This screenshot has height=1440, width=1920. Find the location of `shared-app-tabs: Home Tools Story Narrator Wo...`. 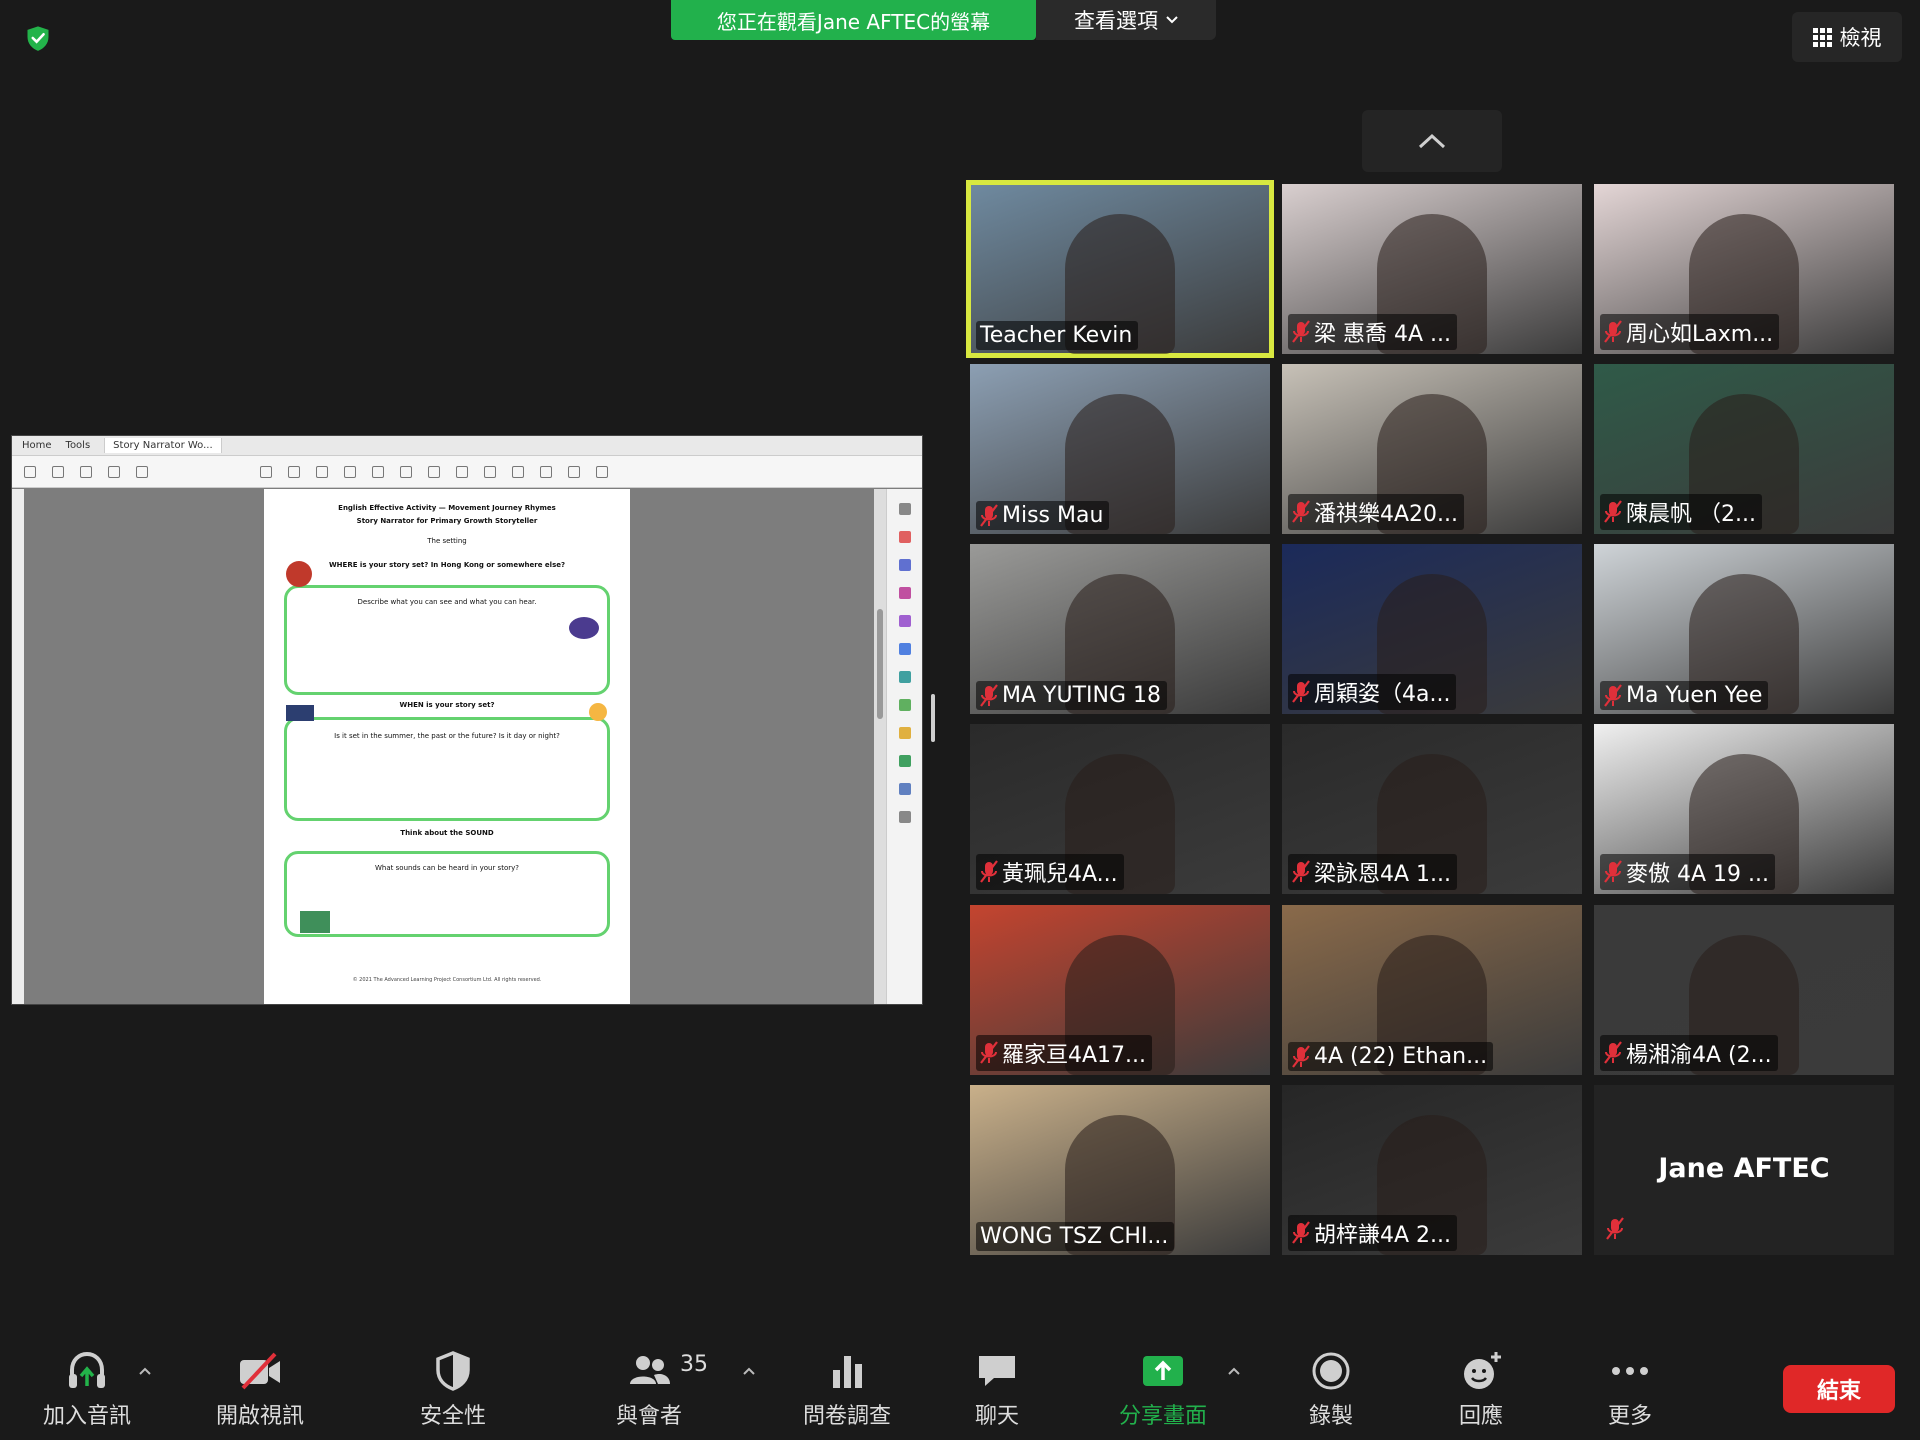

shared-app-tabs: Home Tools Story Narrator Wo... is located at coordinates (467, 446).